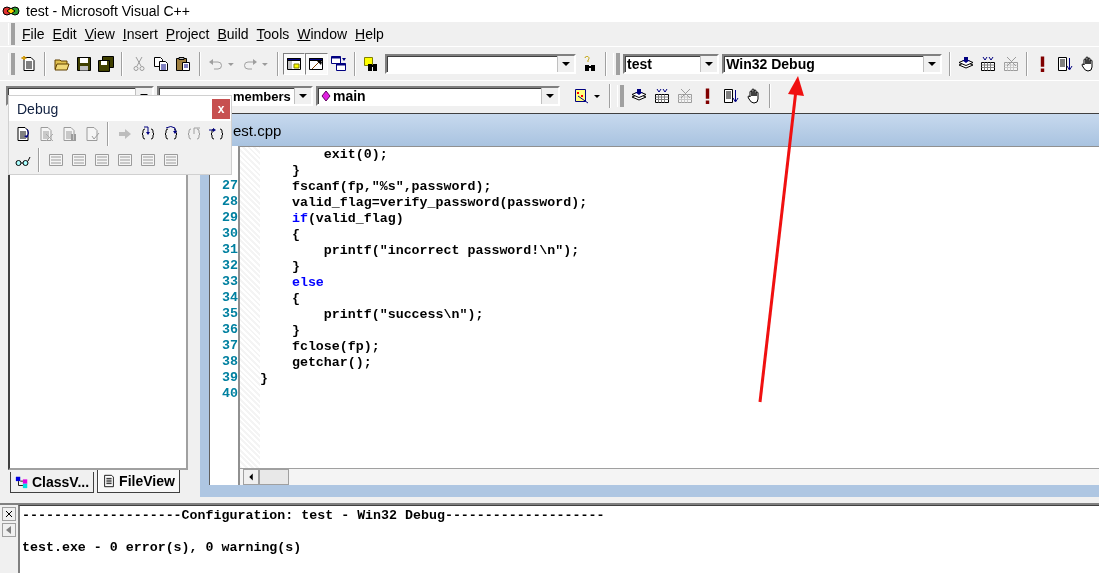 This screenshot has width=1099, height=573. What do you see at coordinates (439, 202) in the screenshot?
I see `code-line: valid_flag=verify_password(password);` at bounding box center [439, 202].